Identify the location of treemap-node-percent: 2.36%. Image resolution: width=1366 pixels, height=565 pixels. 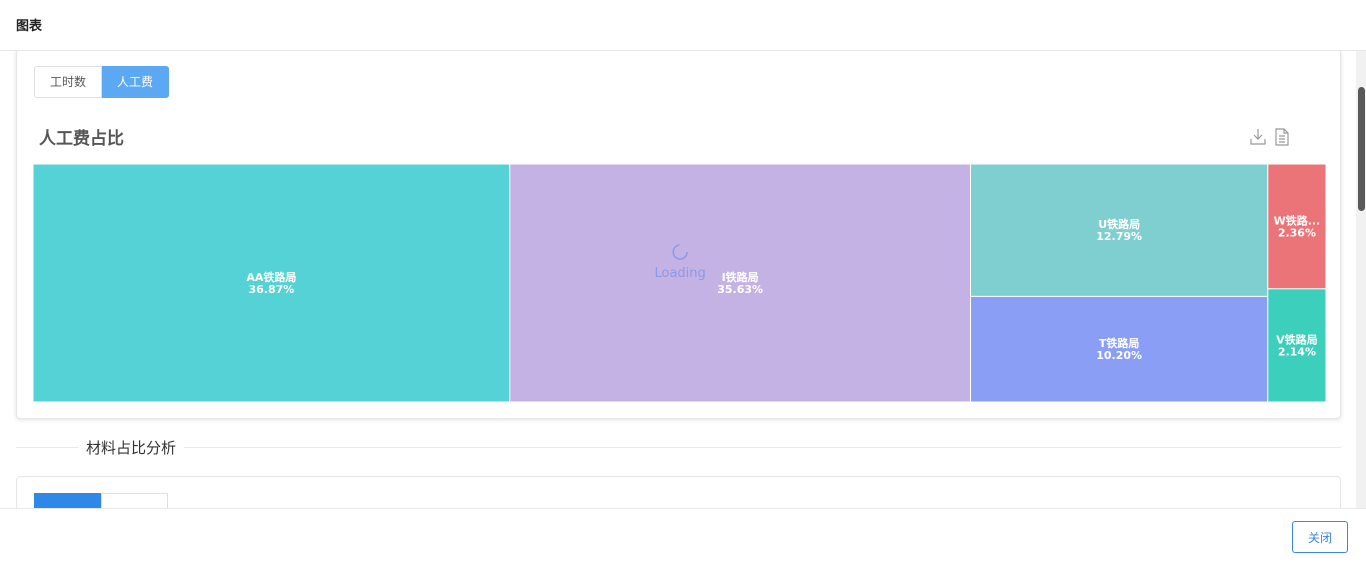
(1297, 232).